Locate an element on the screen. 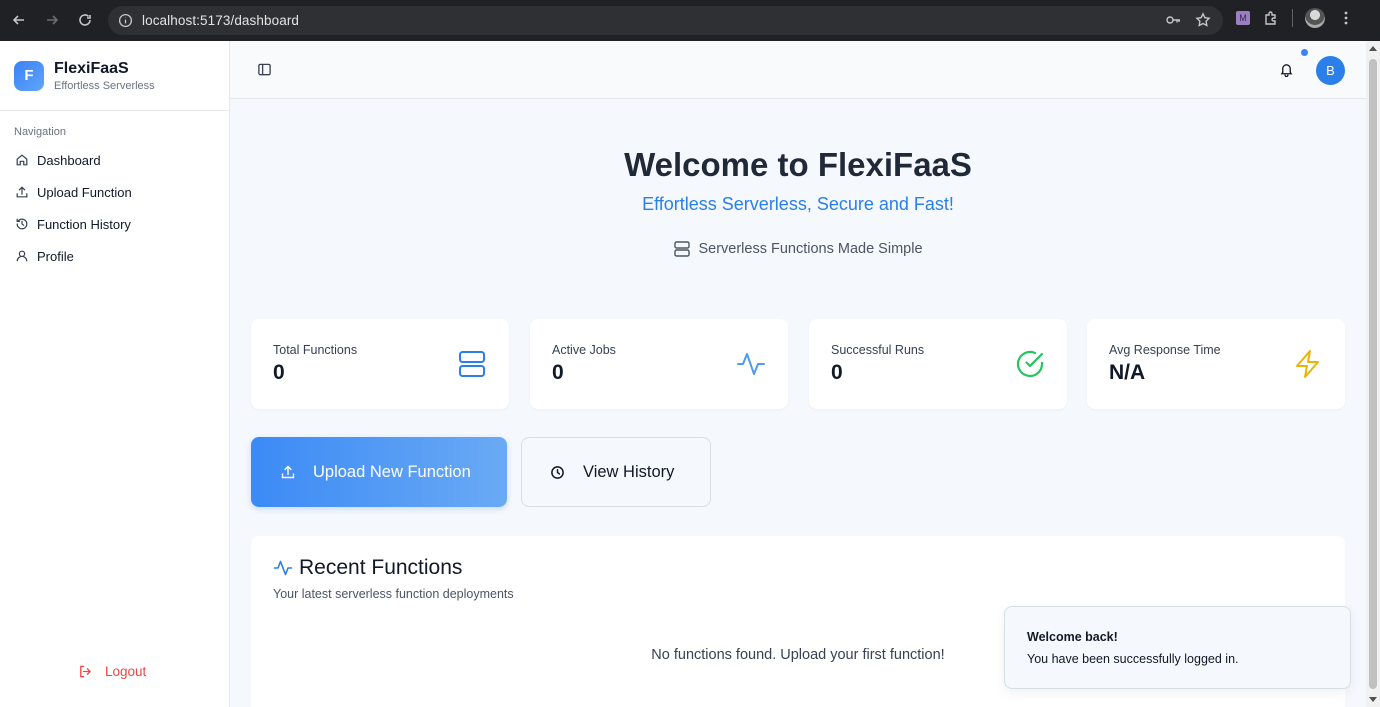 The width and height of the screenshot is (1380, 707). upload-button-label: Upload New Function is located at coordinates (392, 471).